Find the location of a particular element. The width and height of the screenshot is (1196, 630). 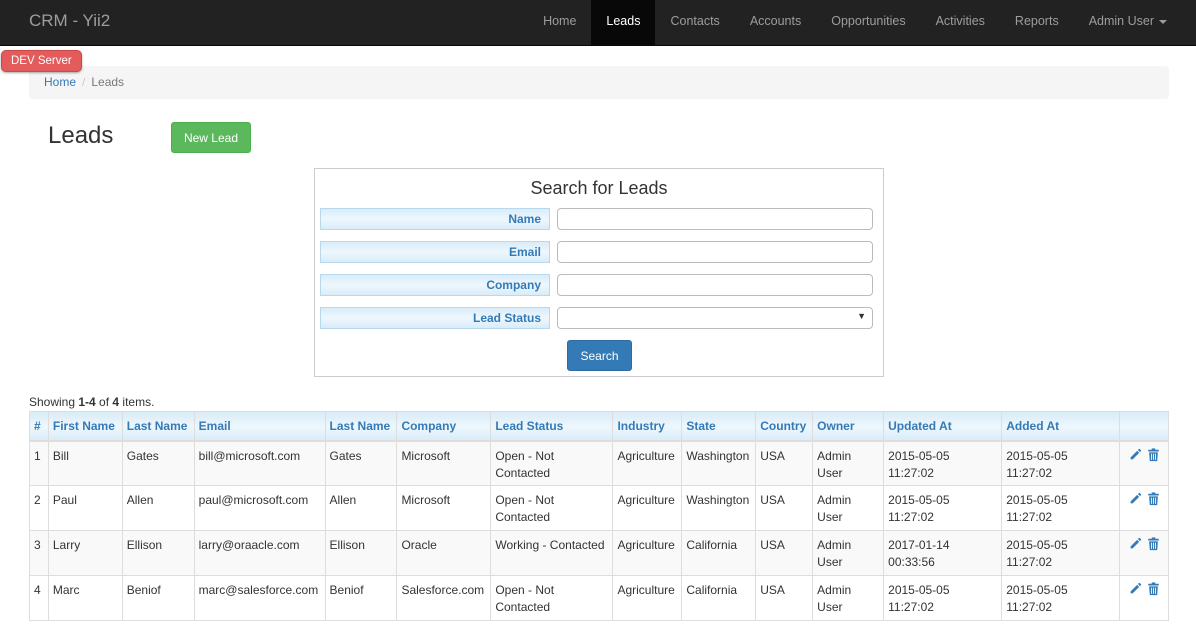

column-header-first-name: First Name is located at coordinates (85, 426).